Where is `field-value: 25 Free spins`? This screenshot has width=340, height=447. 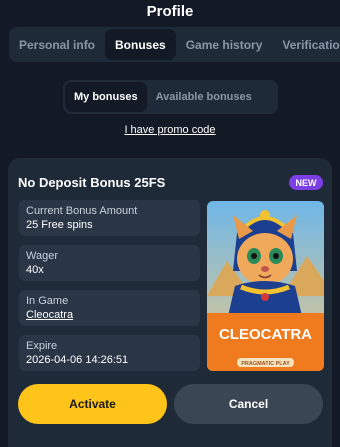
field-value: 25 Free spins is located at coordinates (59, 225).